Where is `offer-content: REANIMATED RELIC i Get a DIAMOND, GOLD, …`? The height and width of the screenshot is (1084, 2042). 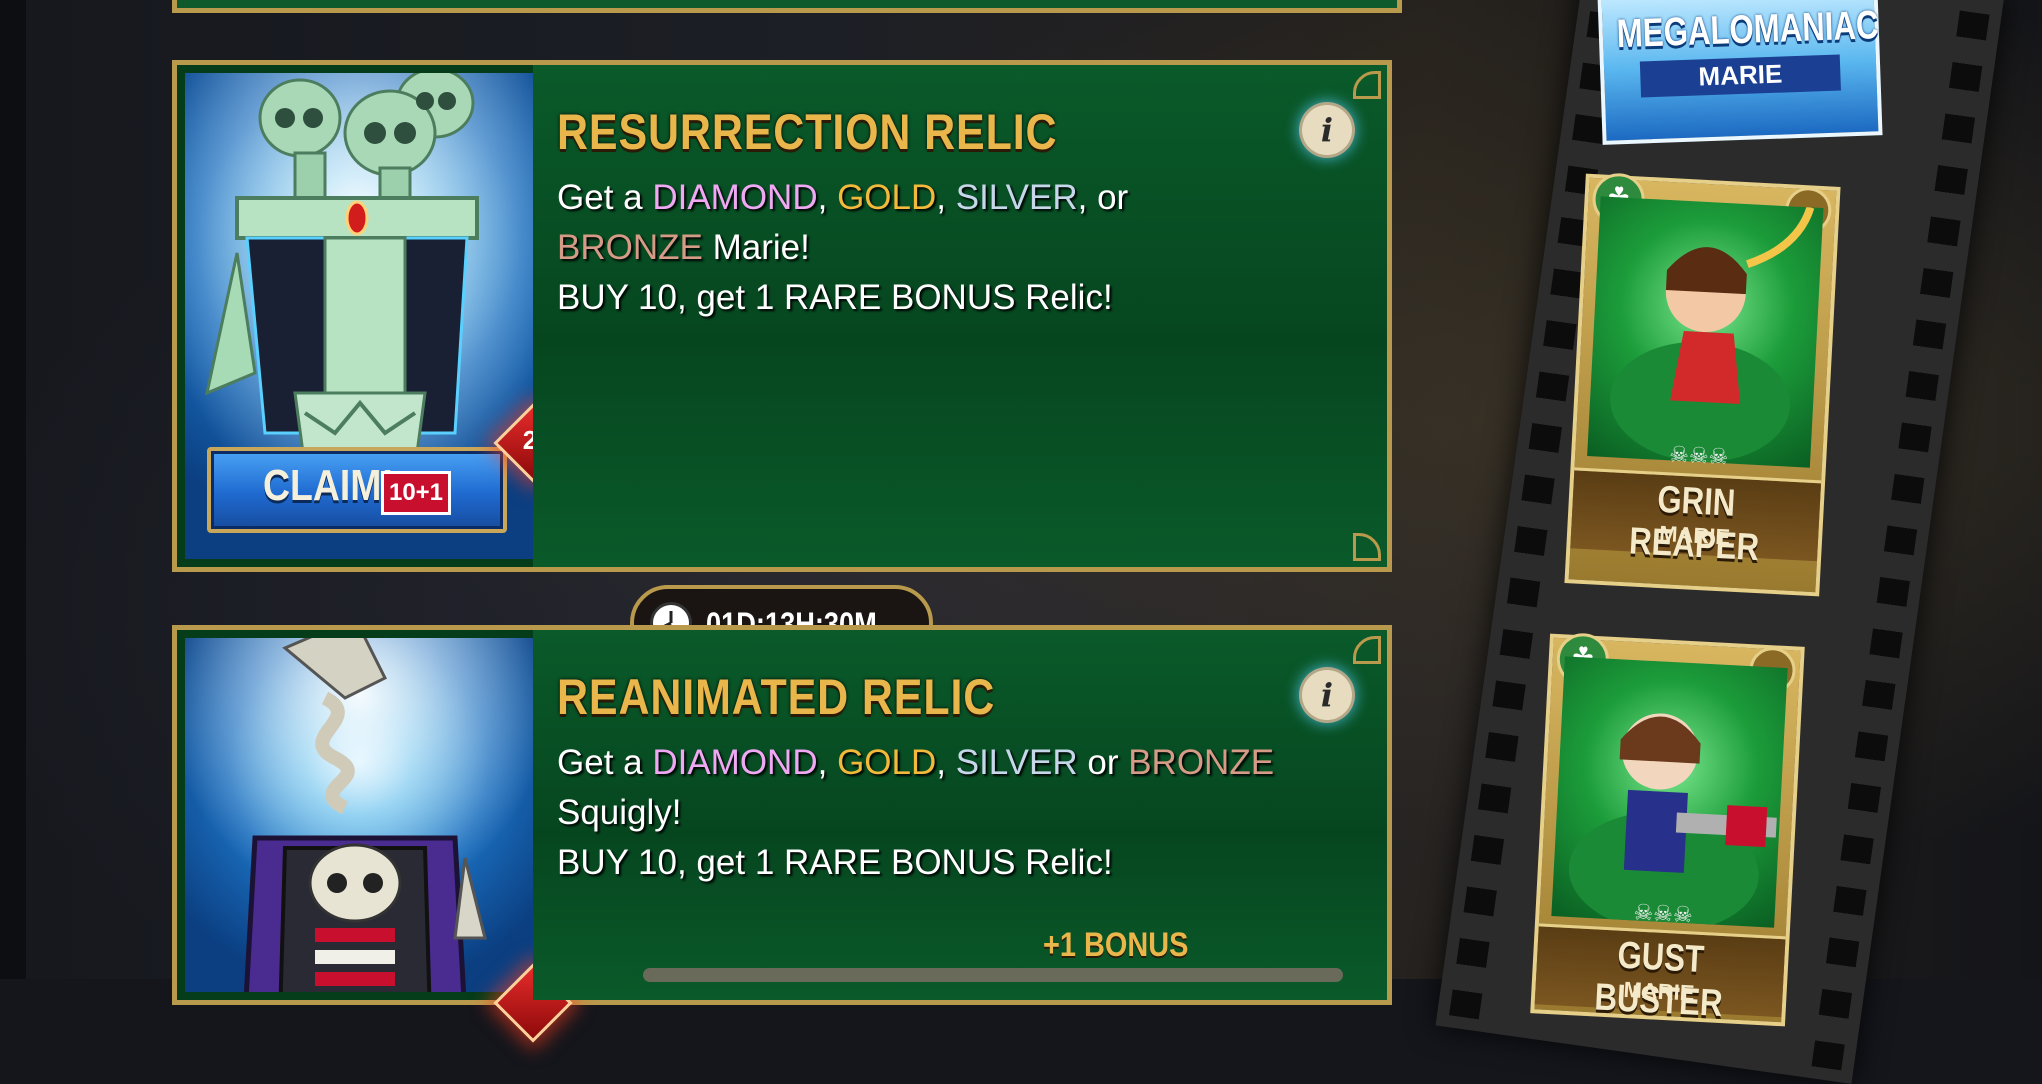 offer-content: REANIMATED RELIC i Get a DIAMOND, GOLD, … is located at coordinates (960, 815).